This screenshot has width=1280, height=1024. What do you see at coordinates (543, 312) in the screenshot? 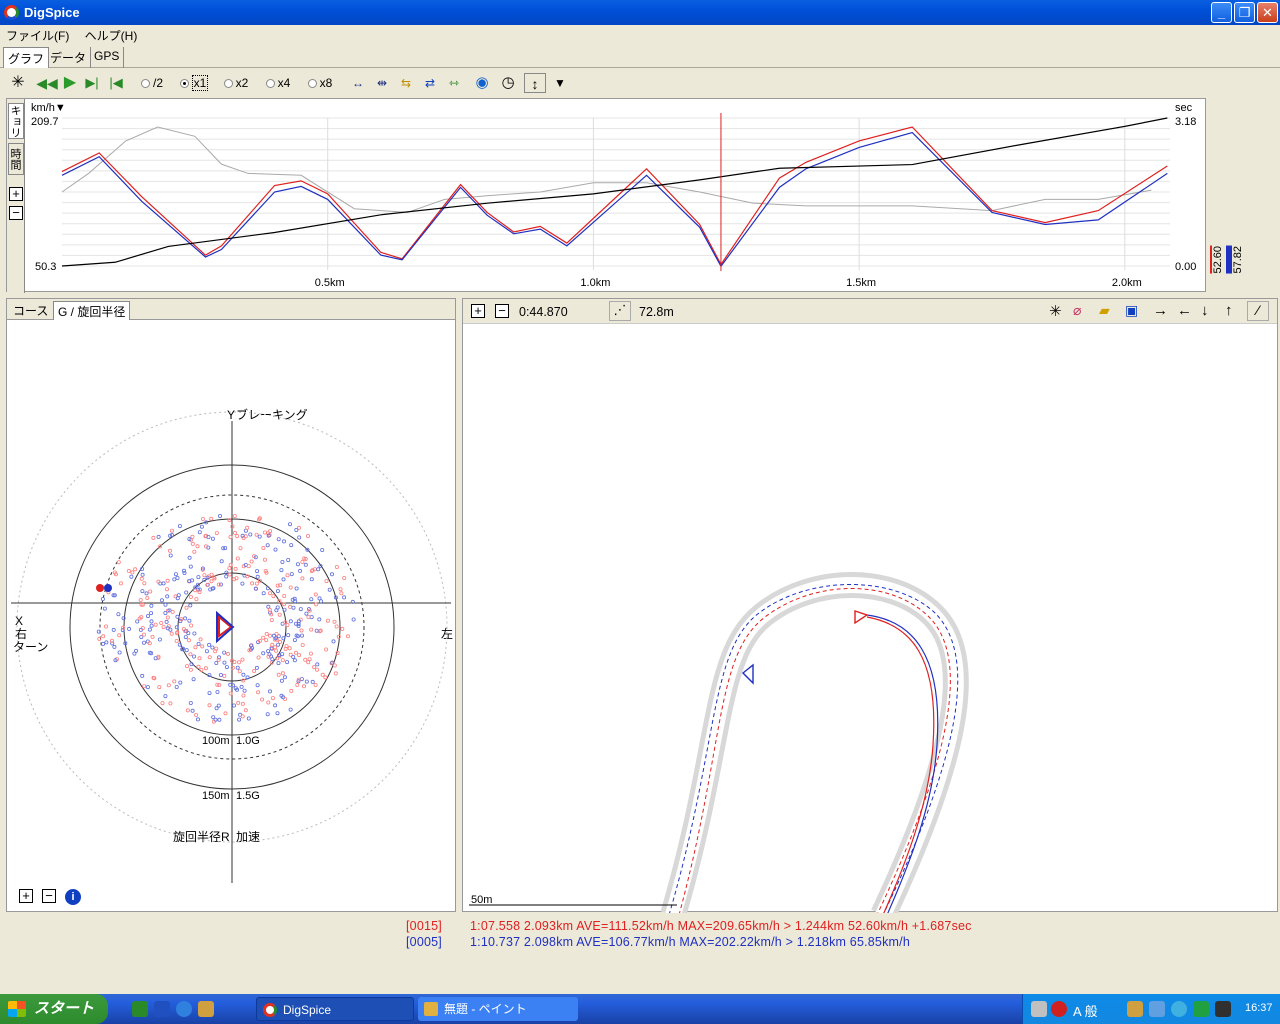
I see `map-time: 0:44.870` at bounding box center [543, 312].